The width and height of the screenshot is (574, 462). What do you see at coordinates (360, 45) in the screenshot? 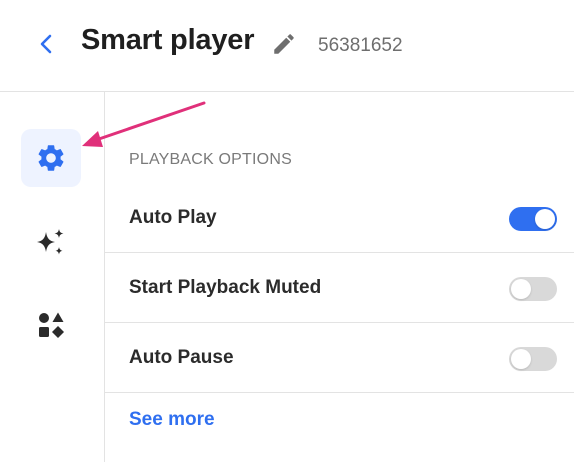
I see `player-id: 56381652` at bounding box center [360, 45].